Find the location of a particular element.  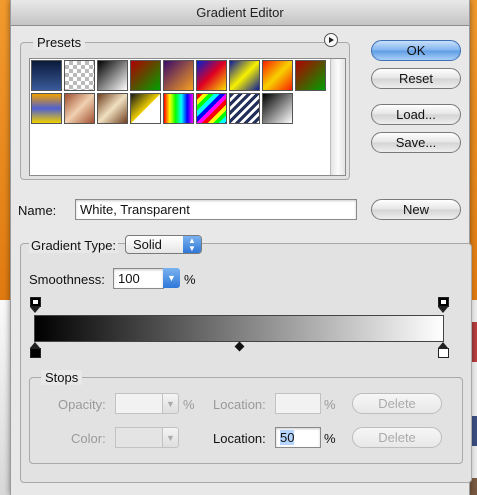

gradient-preview-bar is located at coordinates (239, 328).